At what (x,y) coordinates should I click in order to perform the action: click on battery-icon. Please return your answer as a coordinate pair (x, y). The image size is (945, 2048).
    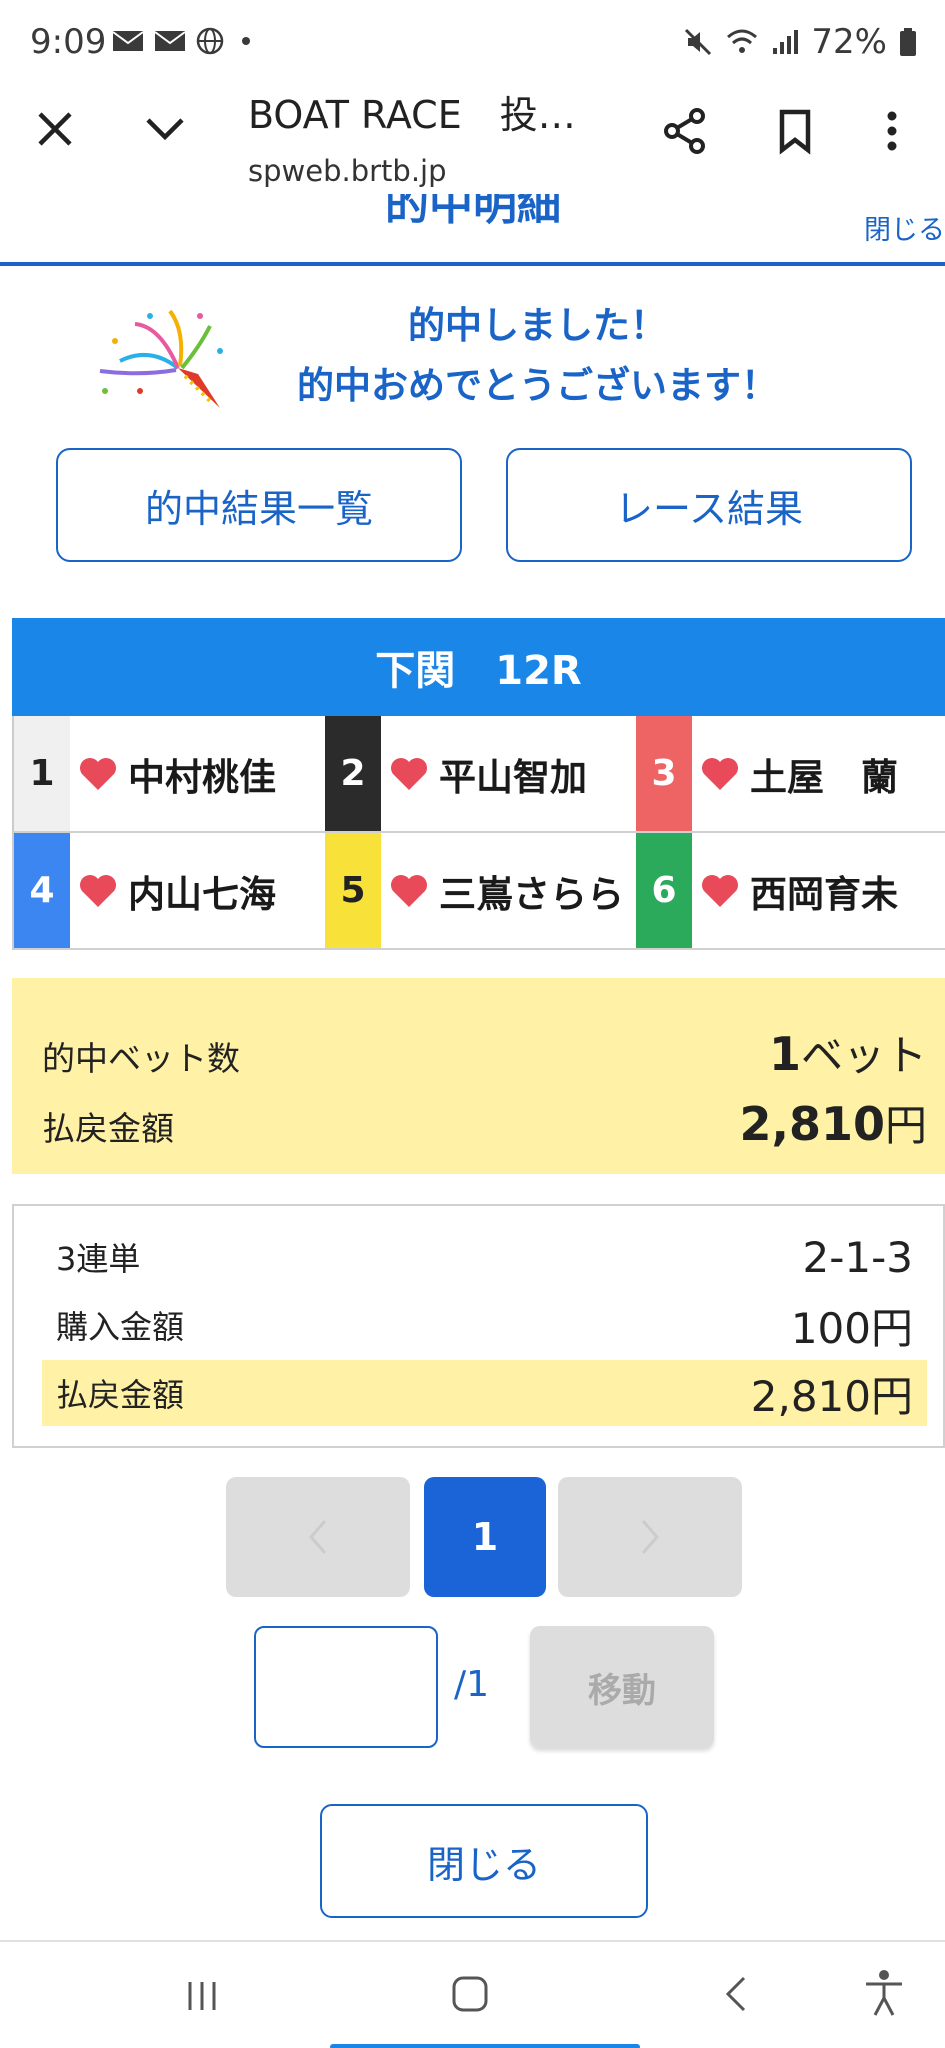
    Looking at the image, I should click on (908, 42).